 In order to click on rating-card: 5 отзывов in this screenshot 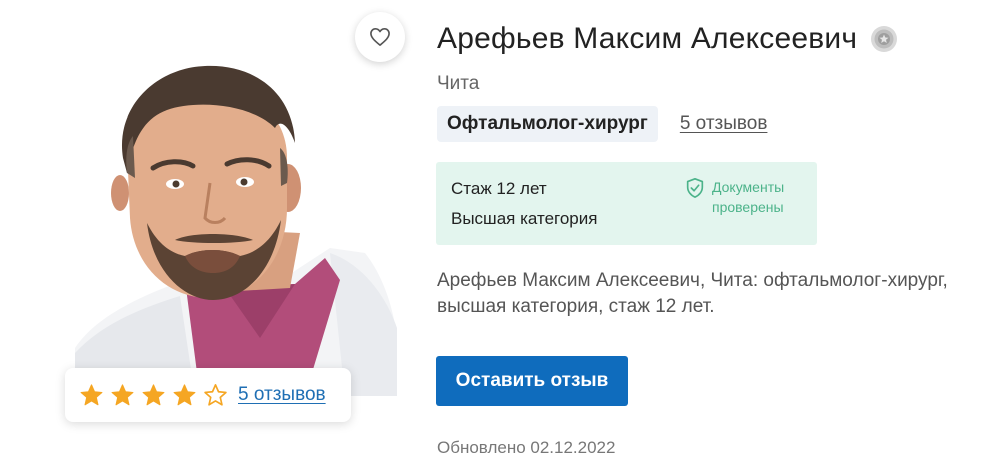, I will do `click(208, 395)`.